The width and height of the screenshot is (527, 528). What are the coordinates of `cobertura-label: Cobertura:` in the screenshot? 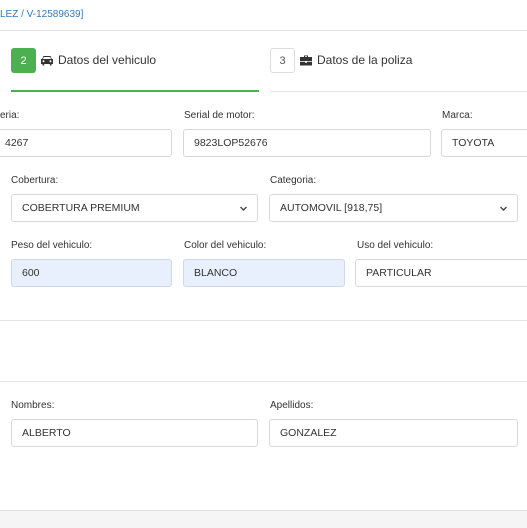 It's located at (35, 180).